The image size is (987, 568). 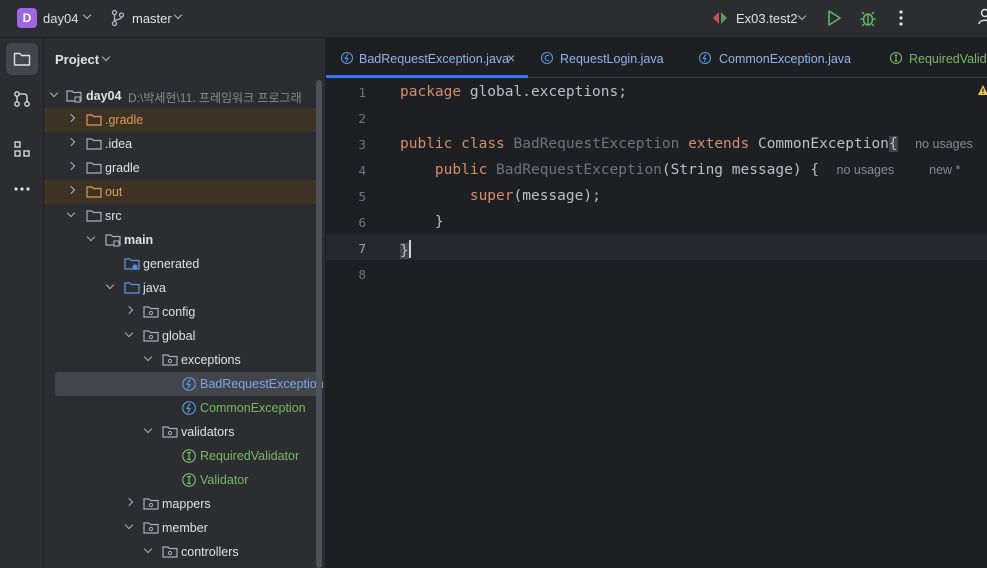 I want to click on code-line: package global.exceptions;, so click(x=513, y=92).